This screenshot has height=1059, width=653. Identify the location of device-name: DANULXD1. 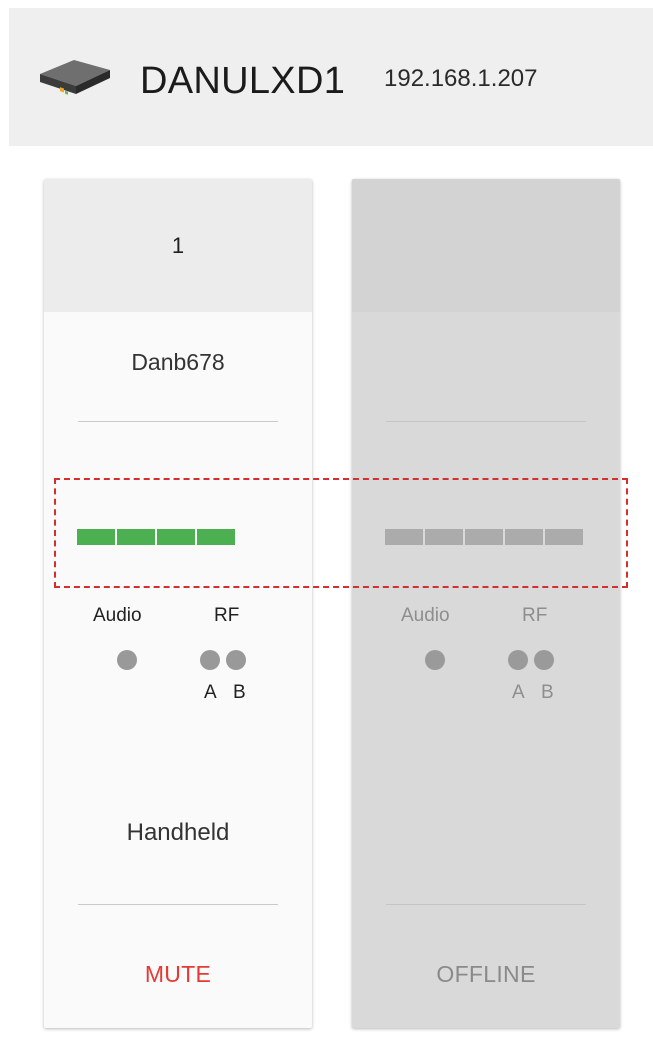
(243, 81).